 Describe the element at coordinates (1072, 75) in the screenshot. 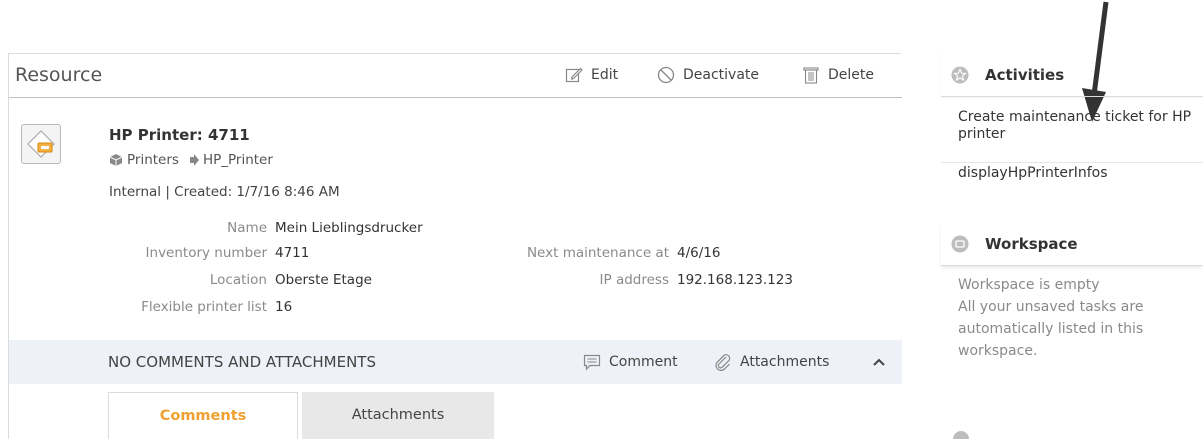

I see `activities-header: Activities` at that location.